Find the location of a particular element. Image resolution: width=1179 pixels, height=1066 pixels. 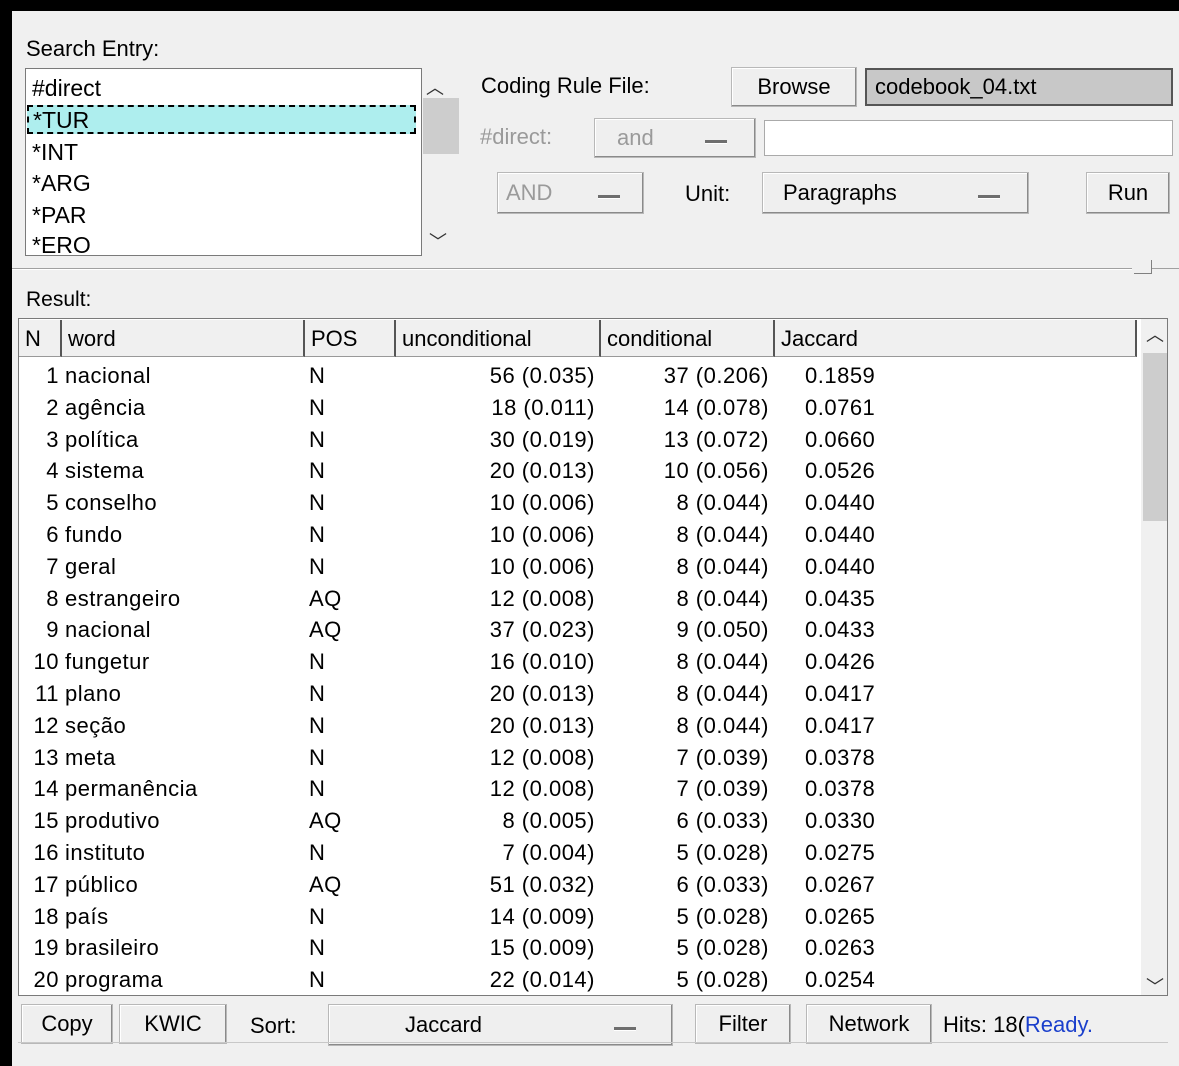

hits-count: Hits: 18(Ready. is located at coordinates (1018, 1025).